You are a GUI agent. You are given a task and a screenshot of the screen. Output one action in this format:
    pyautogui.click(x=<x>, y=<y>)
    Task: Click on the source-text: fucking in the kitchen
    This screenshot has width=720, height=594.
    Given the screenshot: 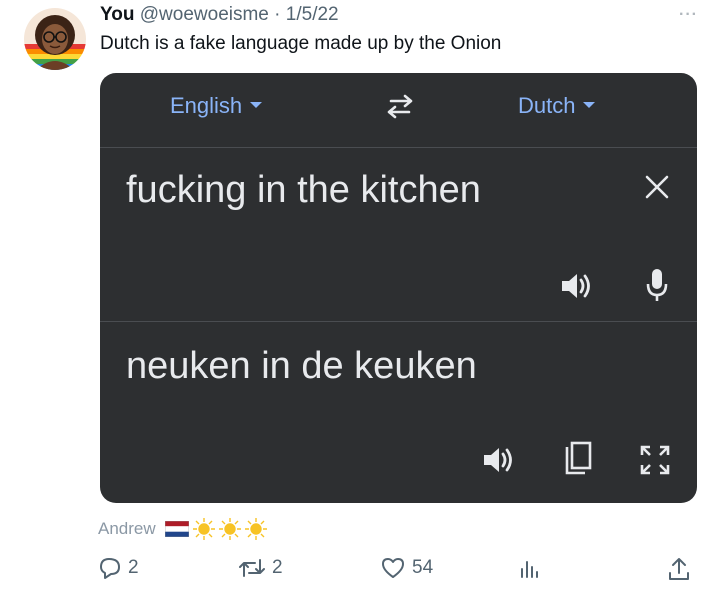 What is the action you would take?
    pyautogui.click(x=303, y=190)
    